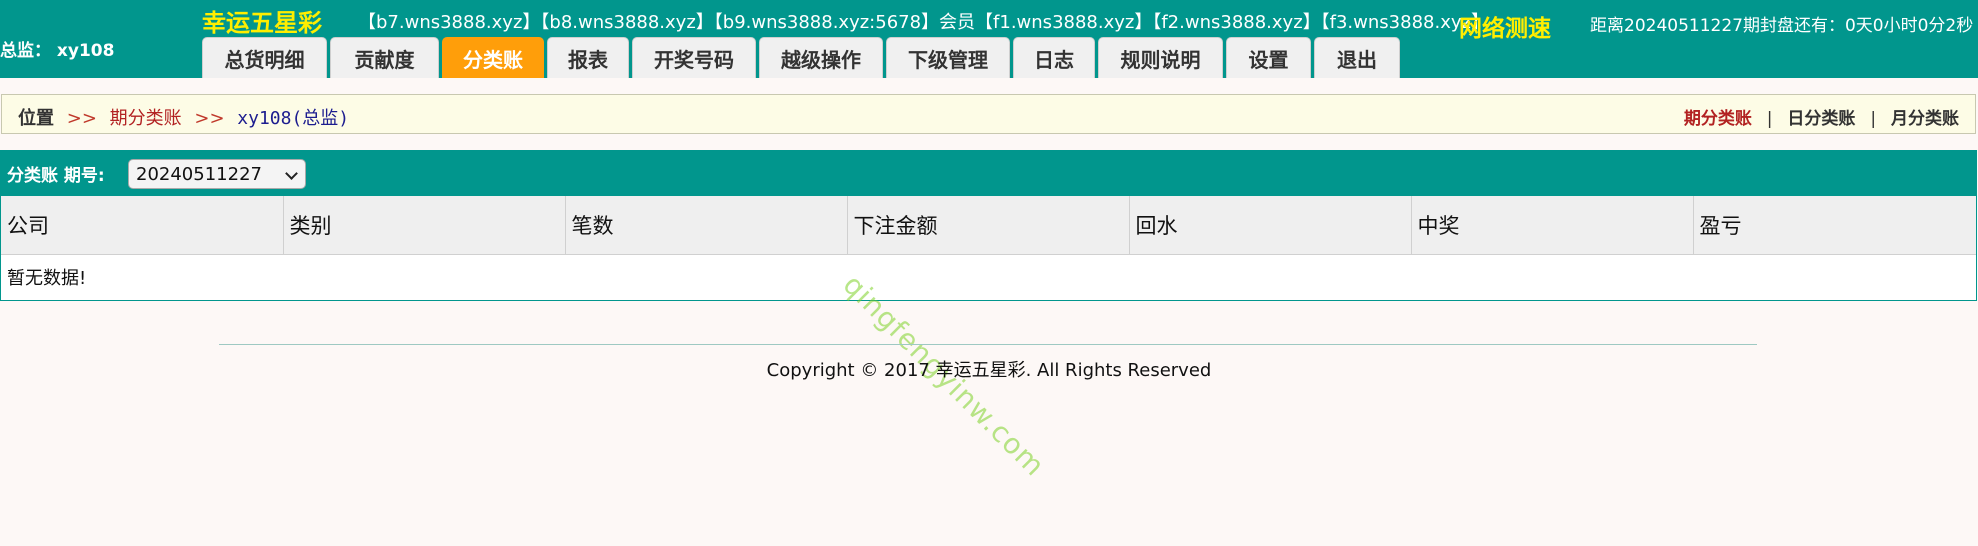  What do you see at coordinates (1054, 57) in the screenshot?
I see `tab-log: 日志` at bounding box center [1054, 57].